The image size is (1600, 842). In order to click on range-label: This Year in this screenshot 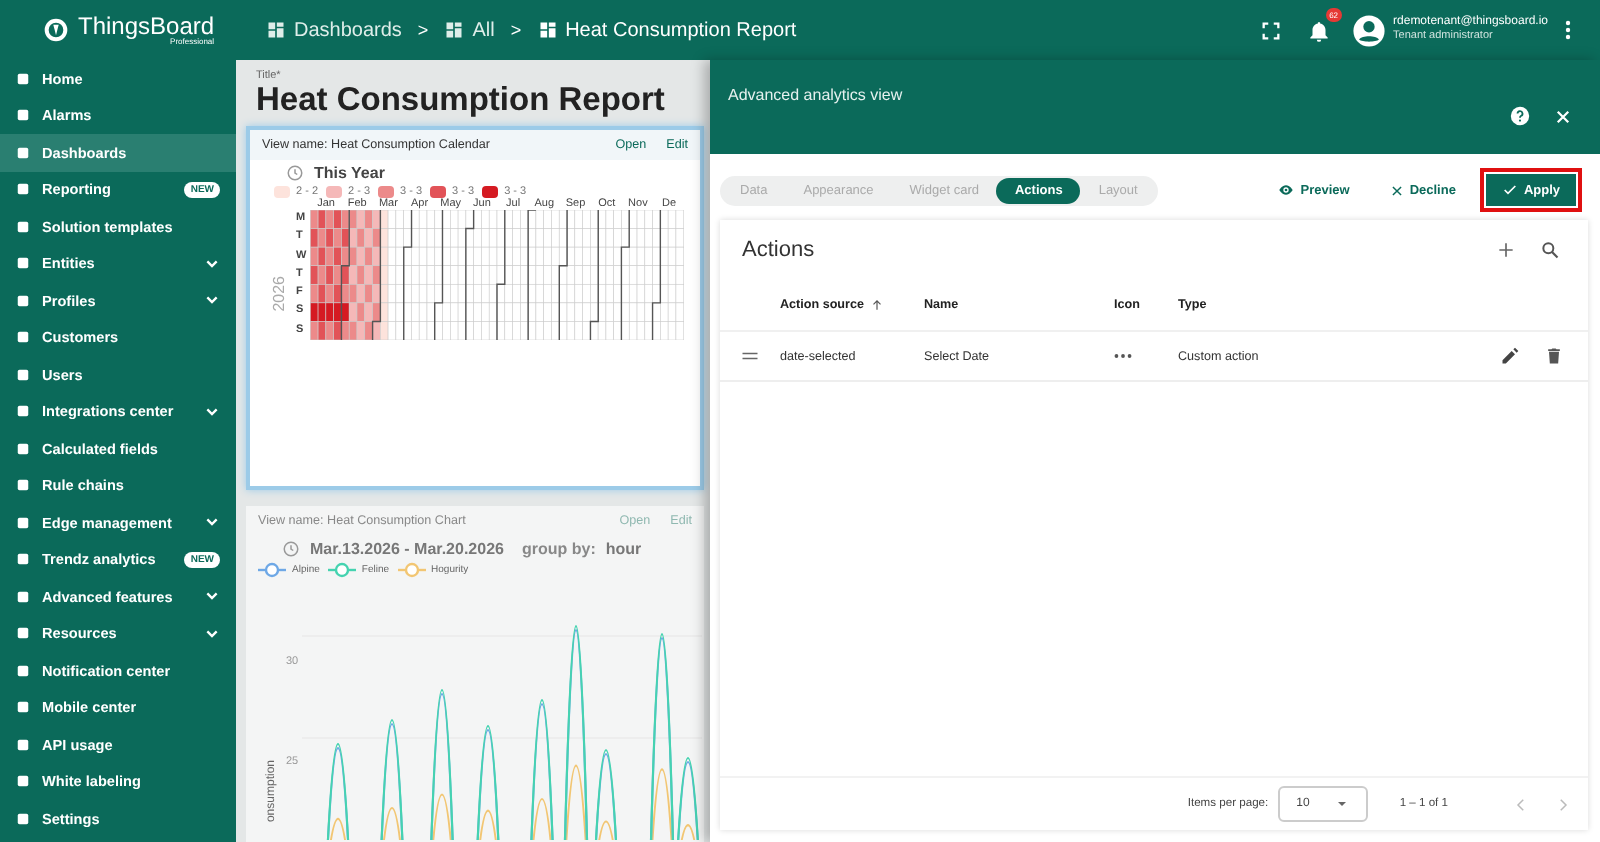, I will do `click(349, 173)`.